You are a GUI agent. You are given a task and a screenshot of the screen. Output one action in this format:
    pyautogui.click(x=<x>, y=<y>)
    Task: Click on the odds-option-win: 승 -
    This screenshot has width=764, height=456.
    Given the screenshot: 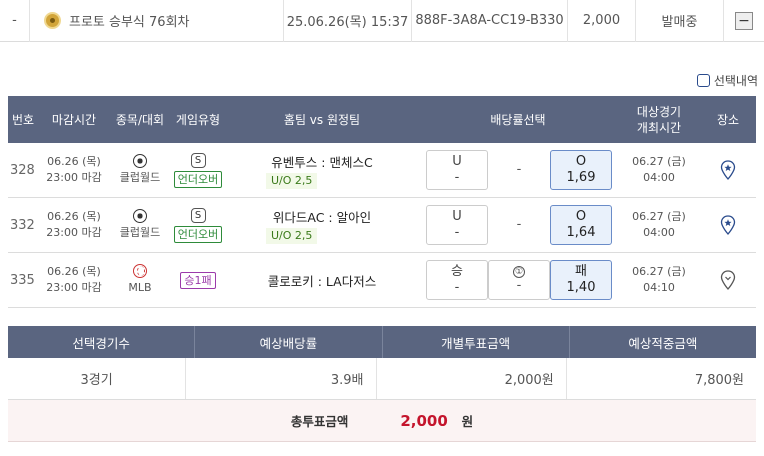 What is the action you would take?
    pyautogui.click(x=457, y=280)
    